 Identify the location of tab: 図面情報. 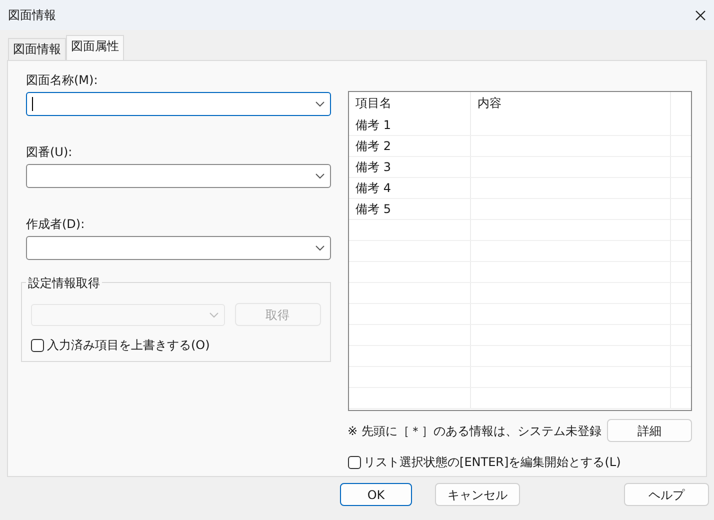
(37, 49).